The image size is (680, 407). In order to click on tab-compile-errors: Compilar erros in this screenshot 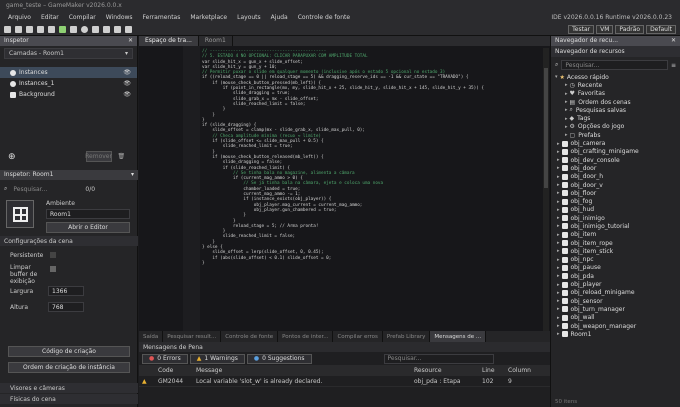, I will do `click(358, 336)`.